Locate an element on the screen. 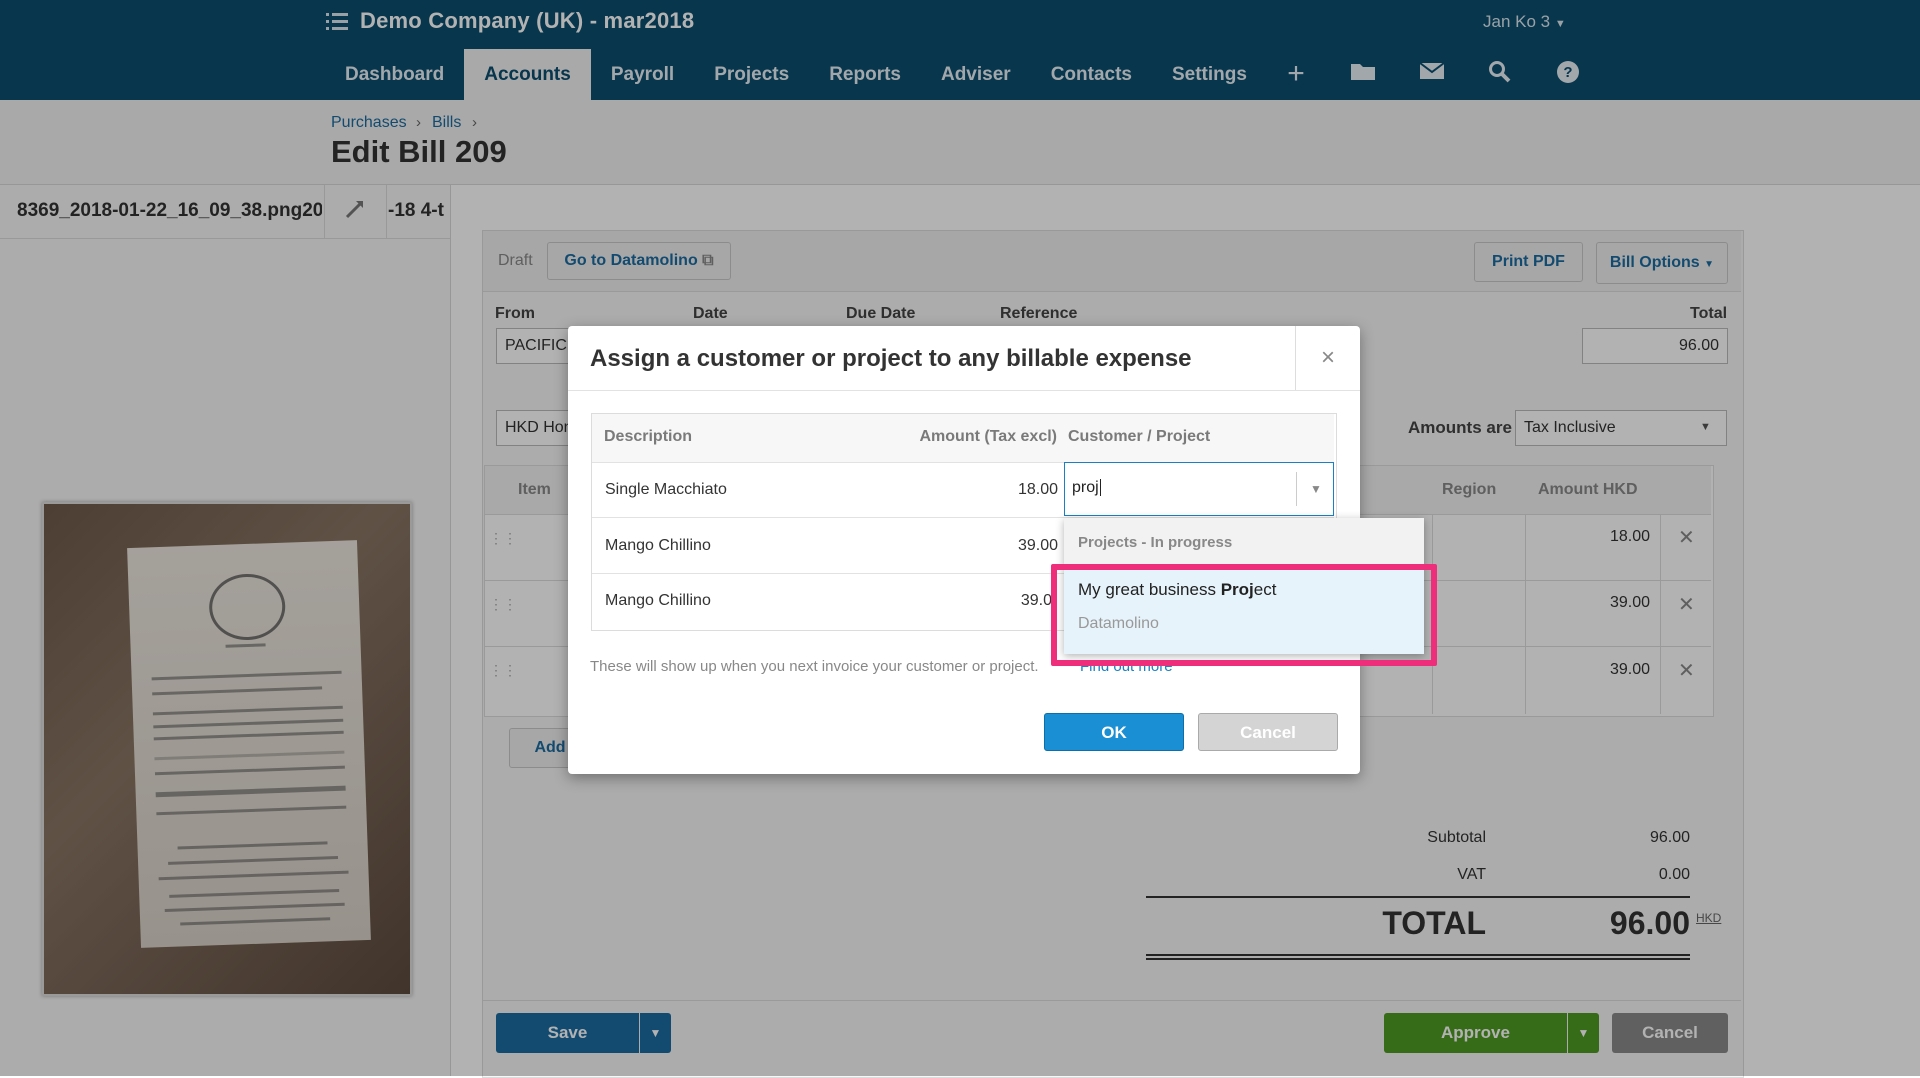 This screenshot has height=1078, width=1920. chevron-down-icon: ▼ is located at coordinates (1315, 489).